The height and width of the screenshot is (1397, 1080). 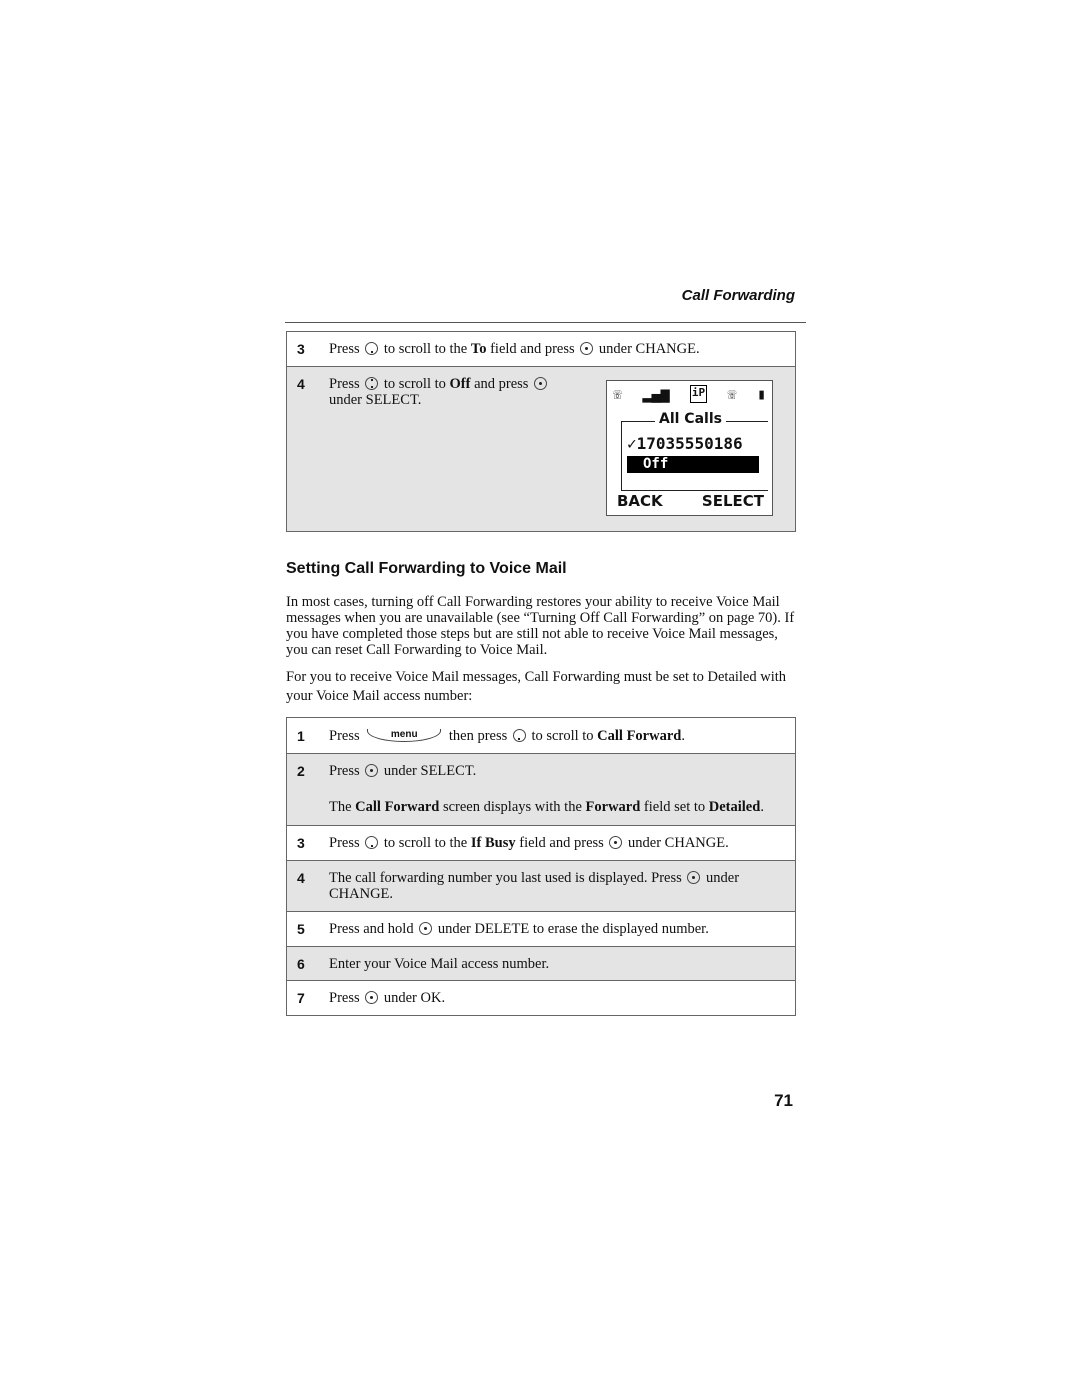 I want to click on header-rule, so click(x=545, y=322).